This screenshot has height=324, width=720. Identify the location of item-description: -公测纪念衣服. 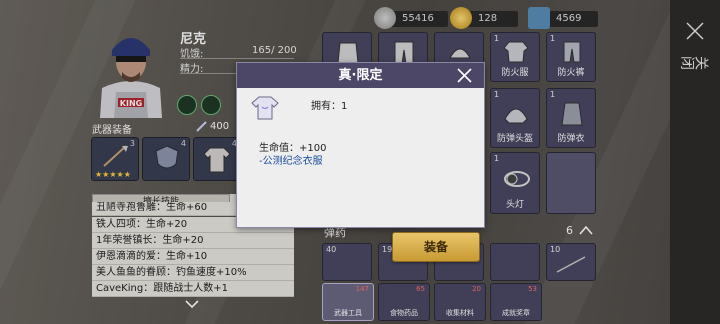
(291, 161).